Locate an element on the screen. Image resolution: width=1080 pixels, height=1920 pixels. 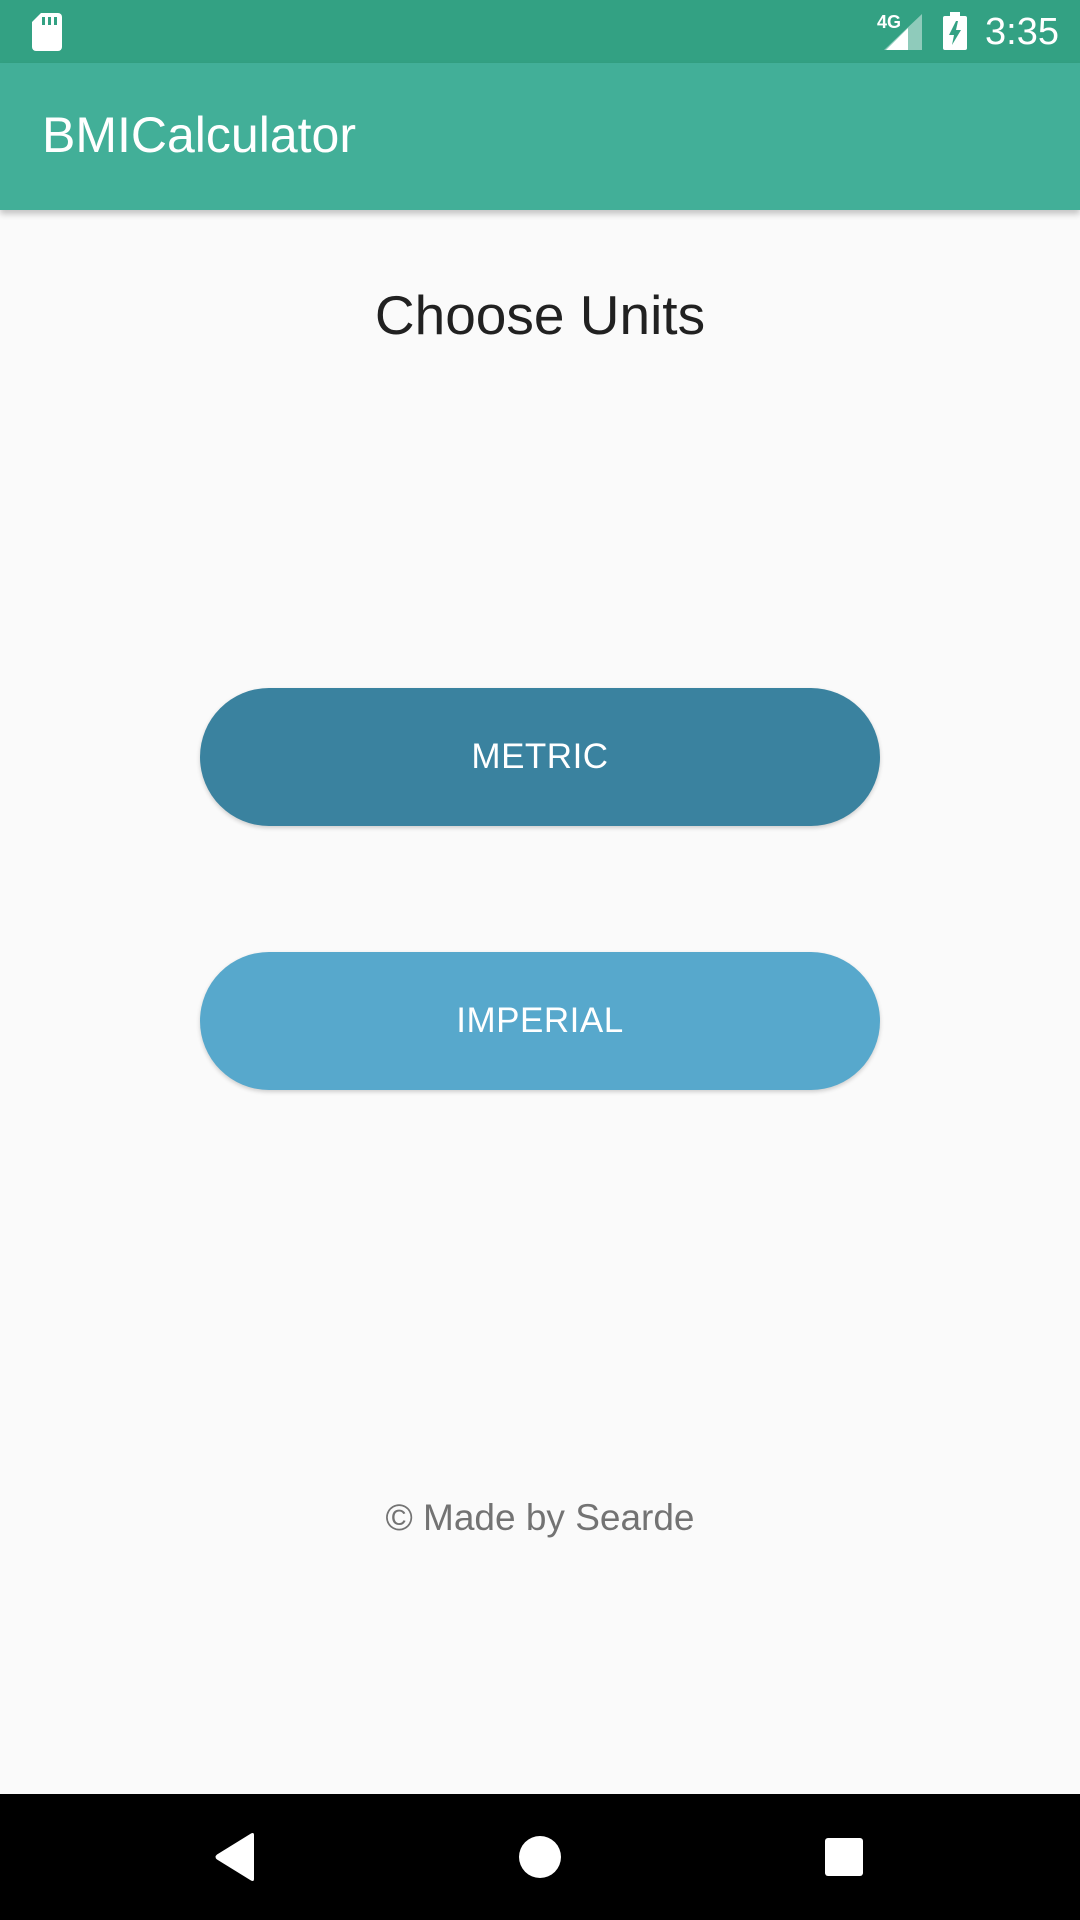
app-title: BMICalculator is located at coordinates (199, 135).